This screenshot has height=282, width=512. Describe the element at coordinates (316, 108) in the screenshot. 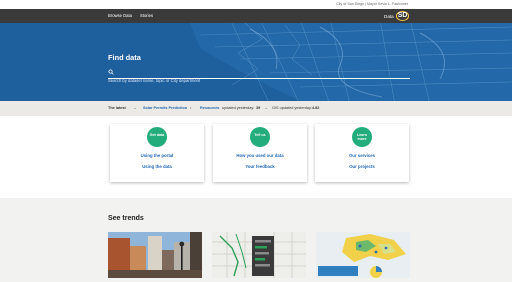

I see `gis-update-value: 4.82` at that location.